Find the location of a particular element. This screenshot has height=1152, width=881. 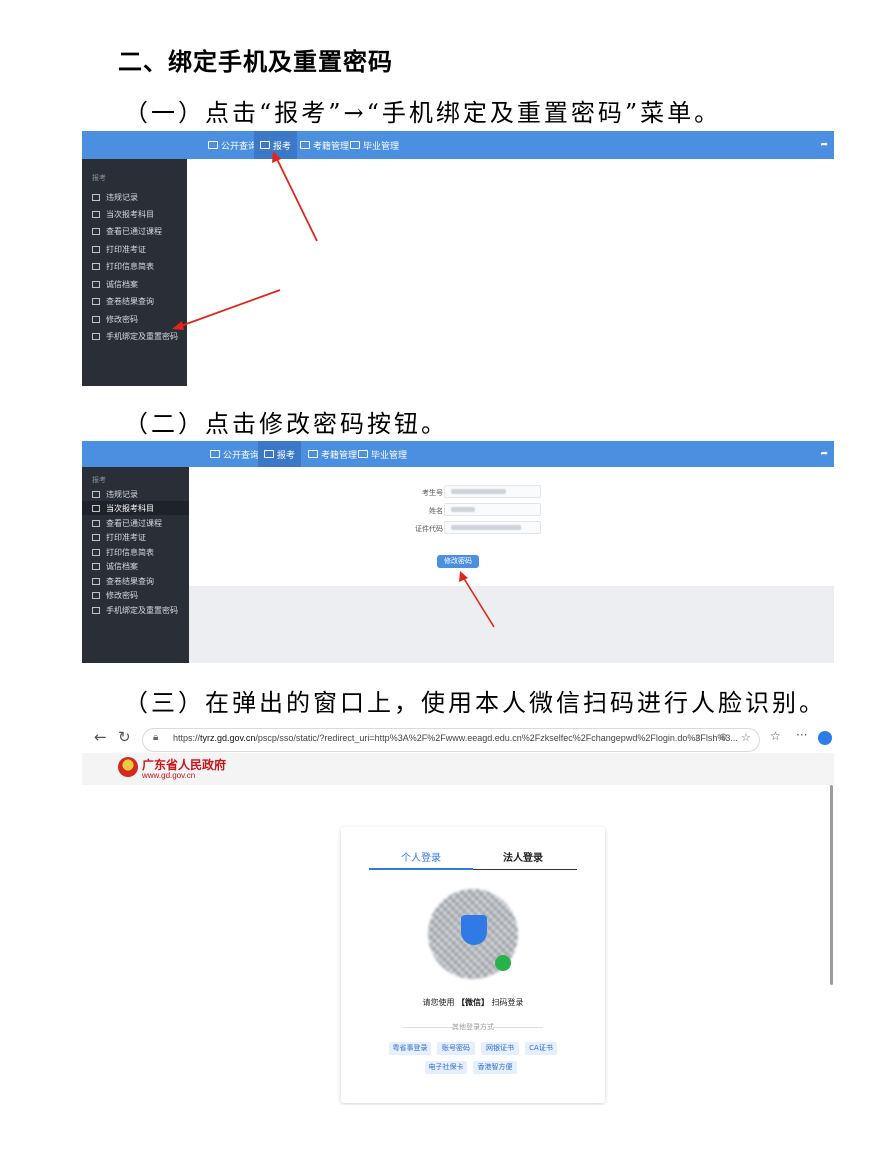

divider-right is located at coordinates (518, 1027).